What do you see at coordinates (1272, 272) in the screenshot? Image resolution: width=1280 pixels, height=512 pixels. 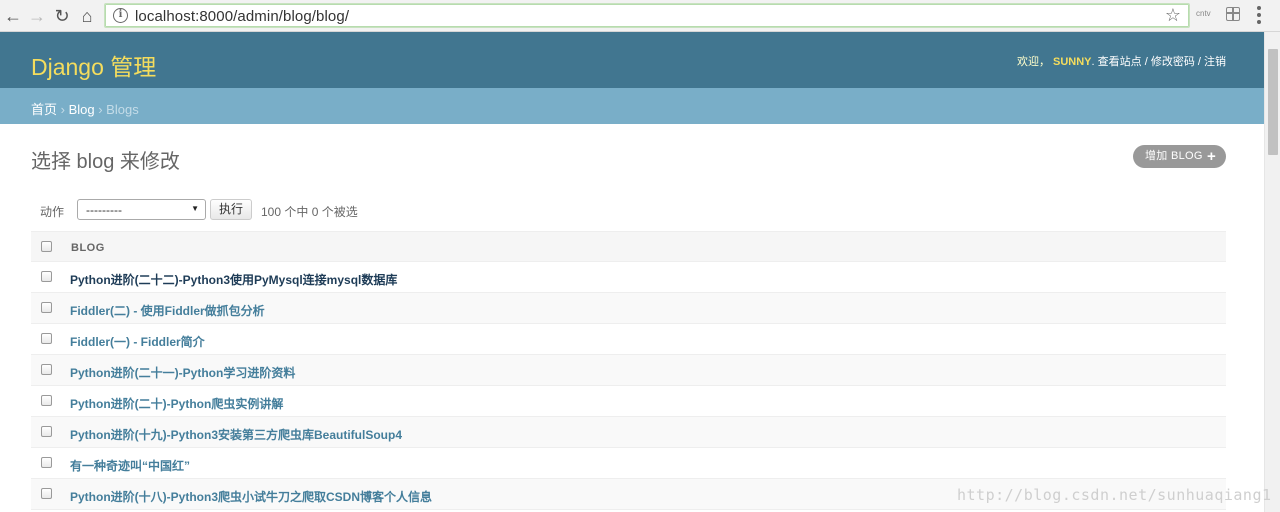 I see `page-scrollbar` at bounding box center [1272, 272].